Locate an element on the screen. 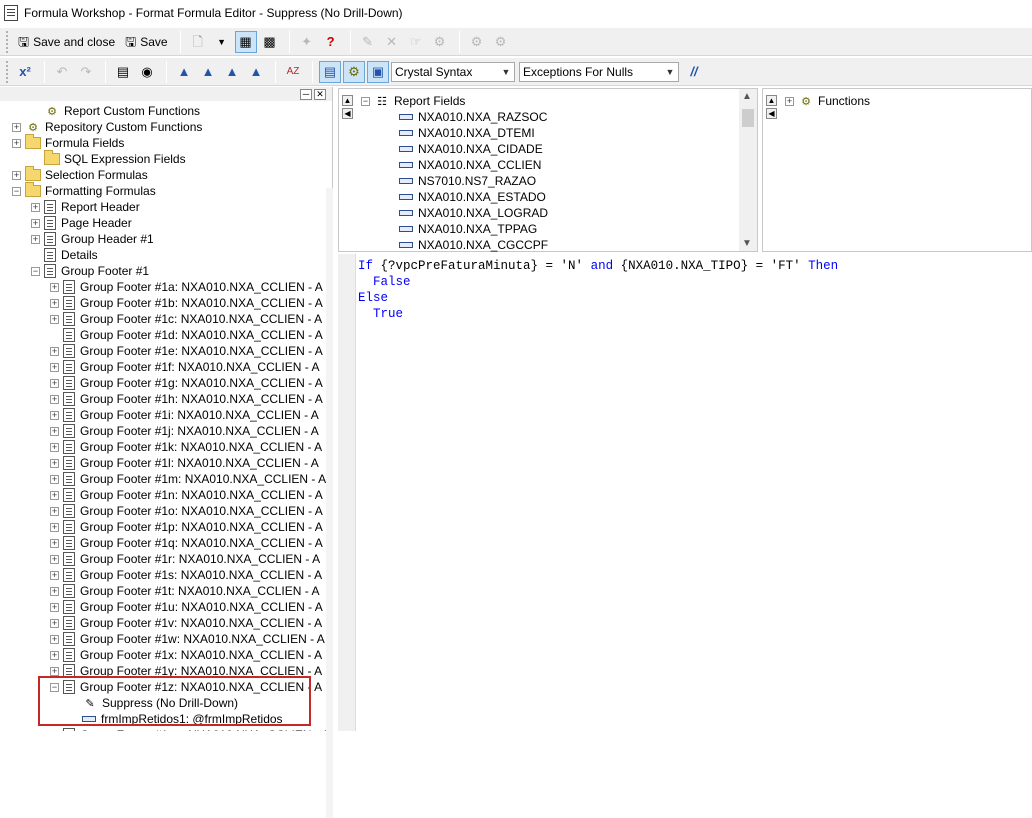  tree-item: + Group Footer #1o: NXA010.NXA_CCLIEN - A is located at coordinates (186, 511).